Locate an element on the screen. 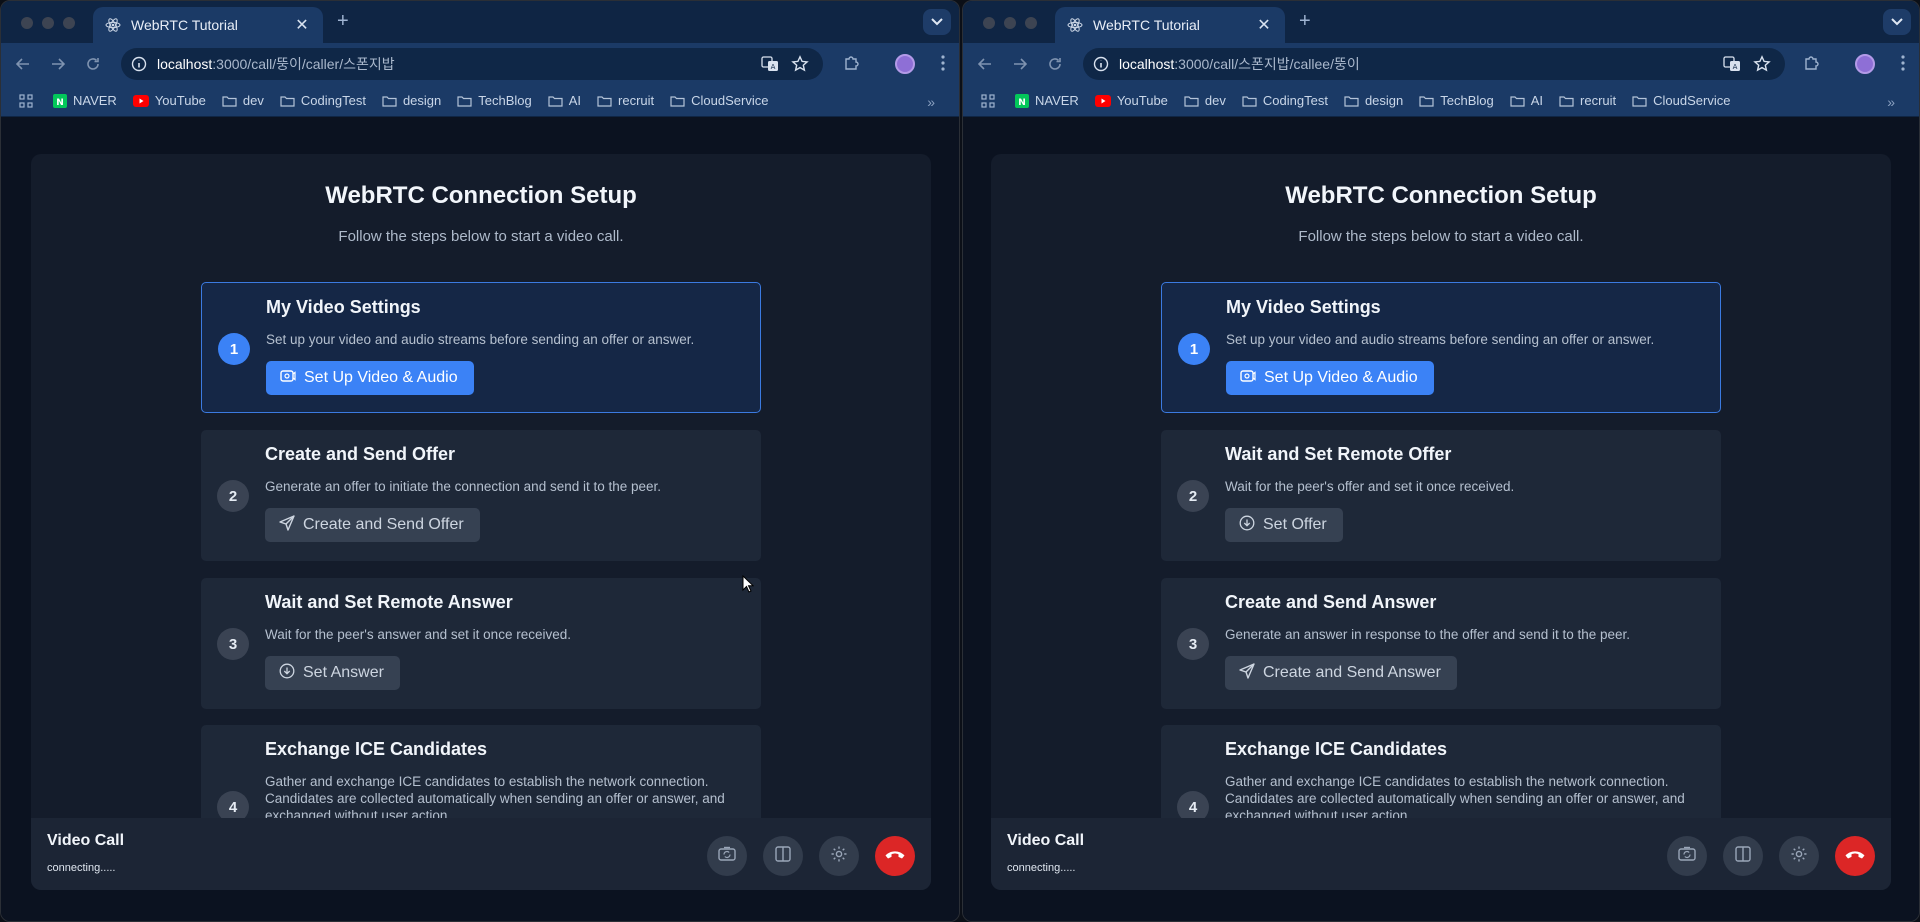 The height and width of the screenshot is (922, 1920). switch-camera-icon is located at coordinates (727, 856).